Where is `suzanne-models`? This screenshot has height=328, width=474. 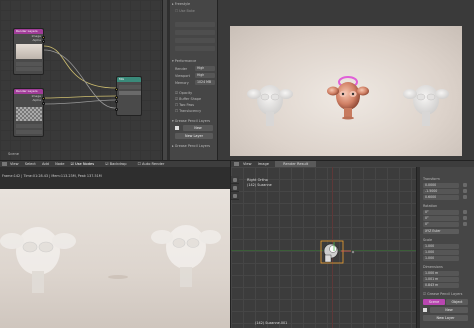 suzanne-models is located at coordinates (348, 101).